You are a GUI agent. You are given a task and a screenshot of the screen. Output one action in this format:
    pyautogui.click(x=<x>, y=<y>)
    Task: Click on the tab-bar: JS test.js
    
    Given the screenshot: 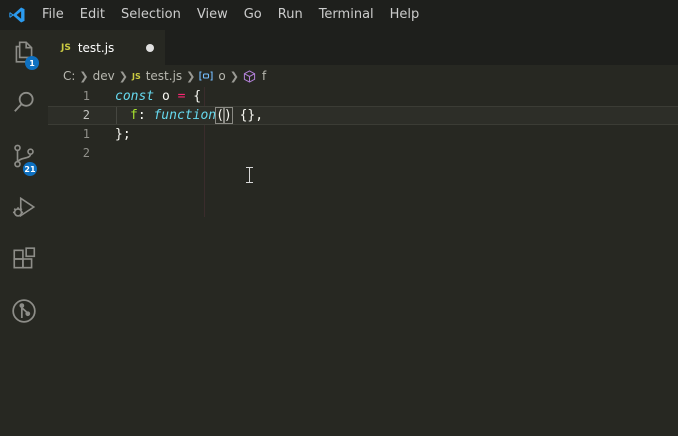 What is the action you would take?
    pyautogui.click(x=363, y=47)
    